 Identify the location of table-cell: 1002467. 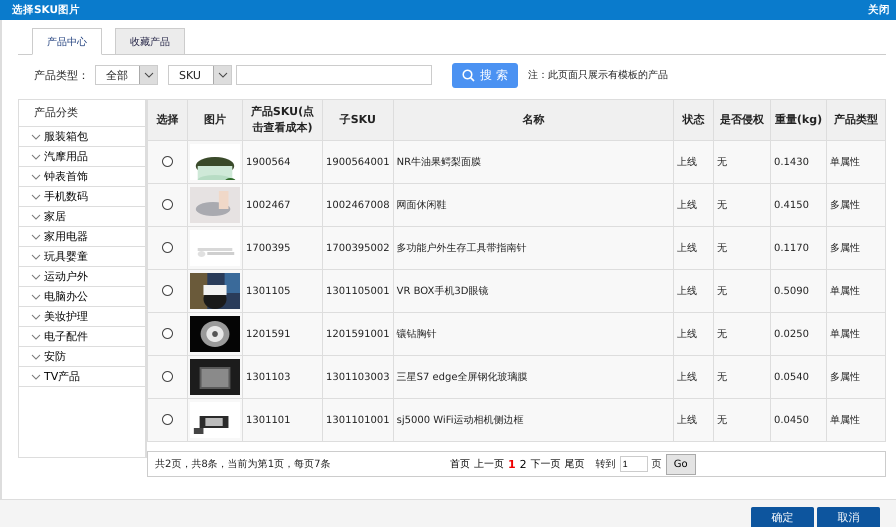
(282, 205).